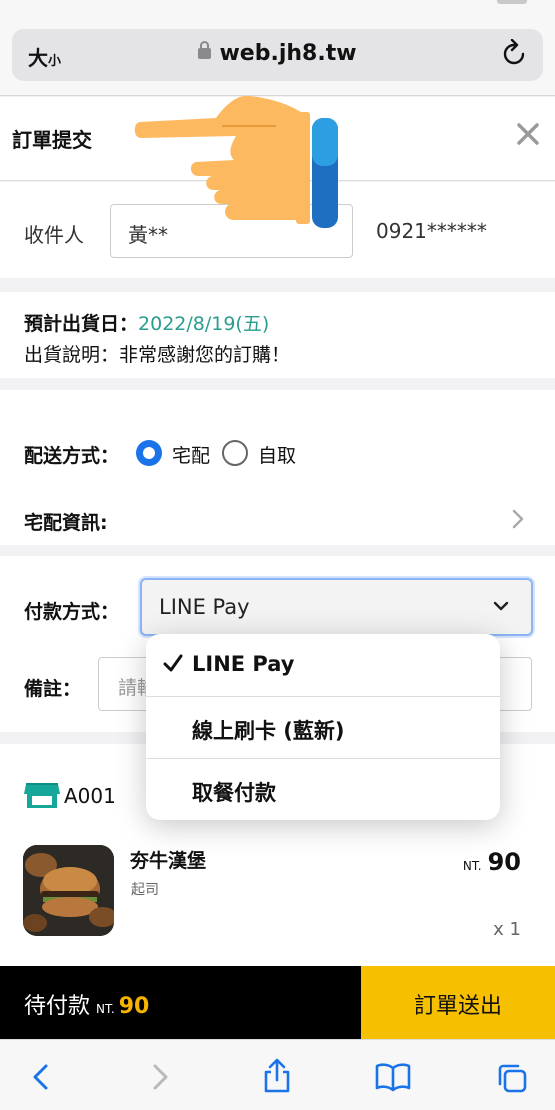 Image resolution: width=555 pixels, height=1110 pixels. I want to click on url-display: web.jh8.tw, so click(277, 53).